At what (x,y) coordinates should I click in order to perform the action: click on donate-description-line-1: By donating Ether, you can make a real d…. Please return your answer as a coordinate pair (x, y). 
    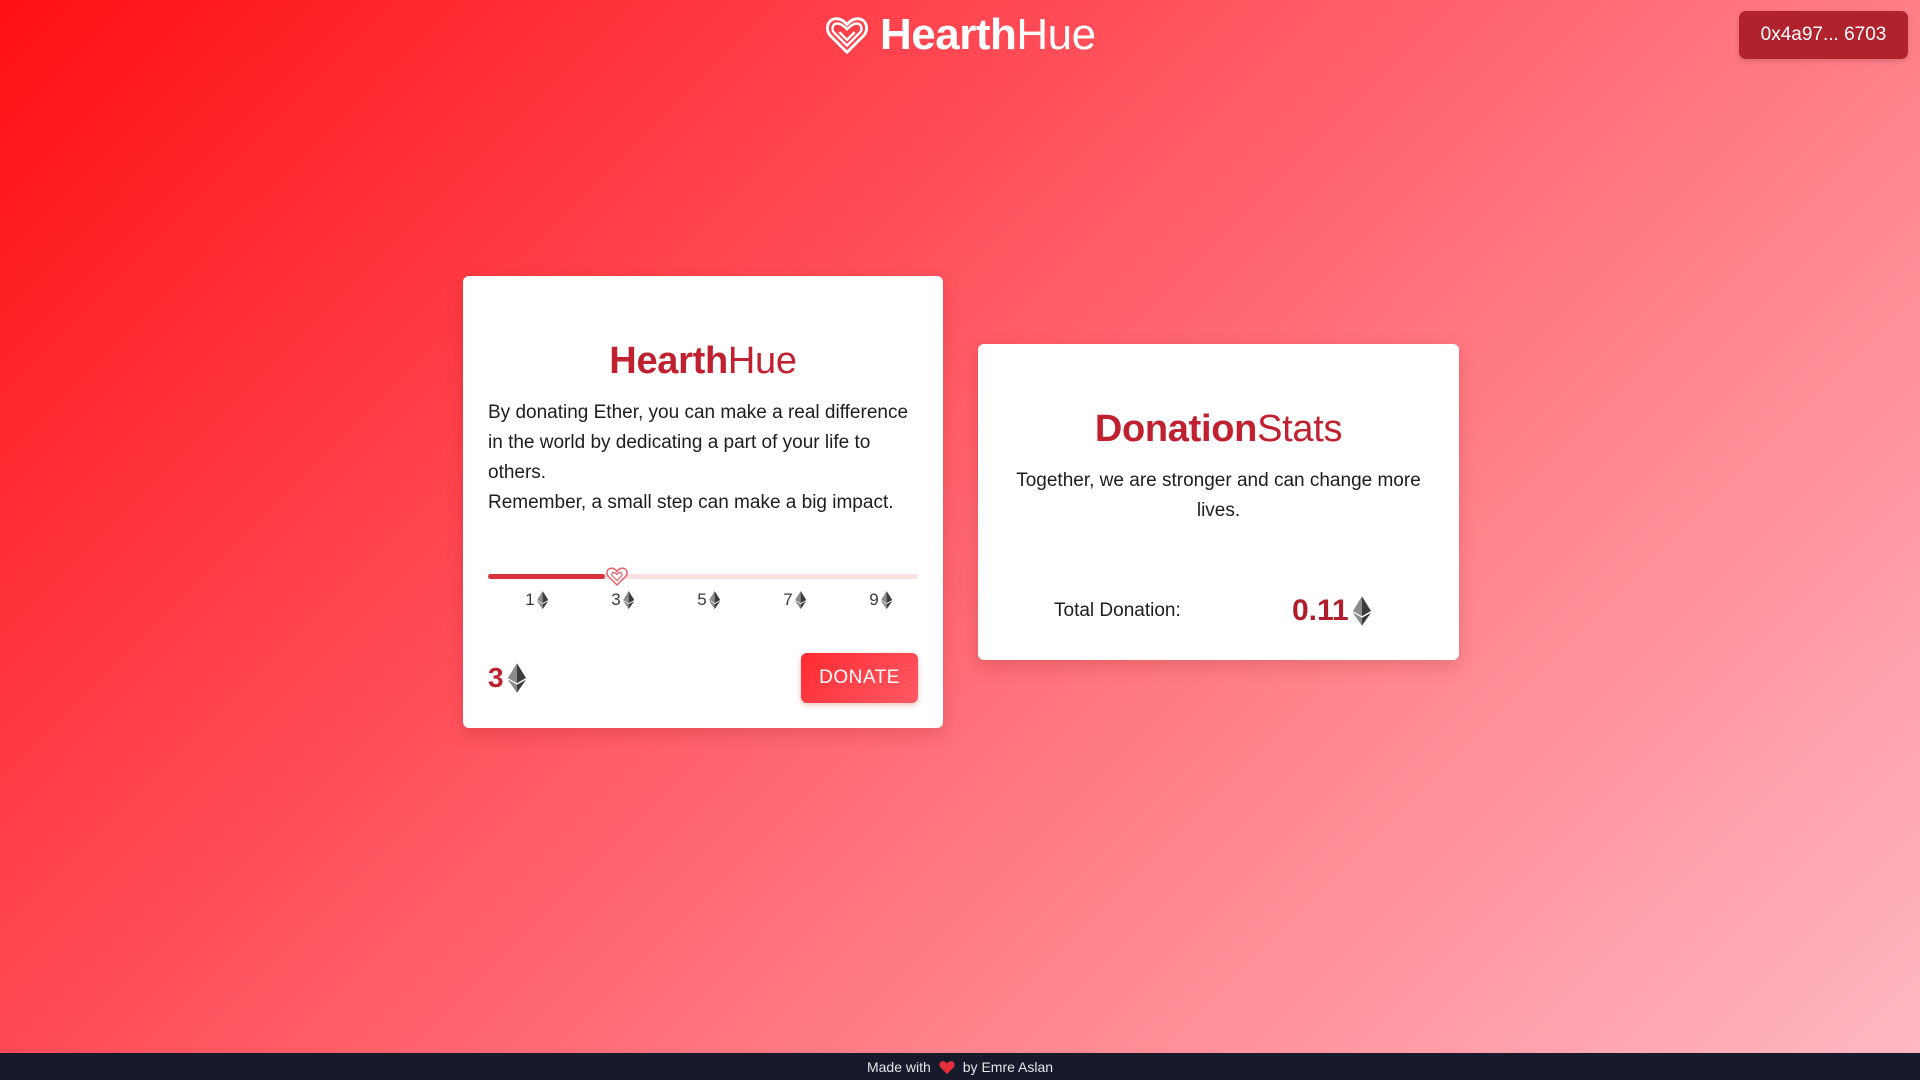
    Looking at the image, I should click on (698, 442).